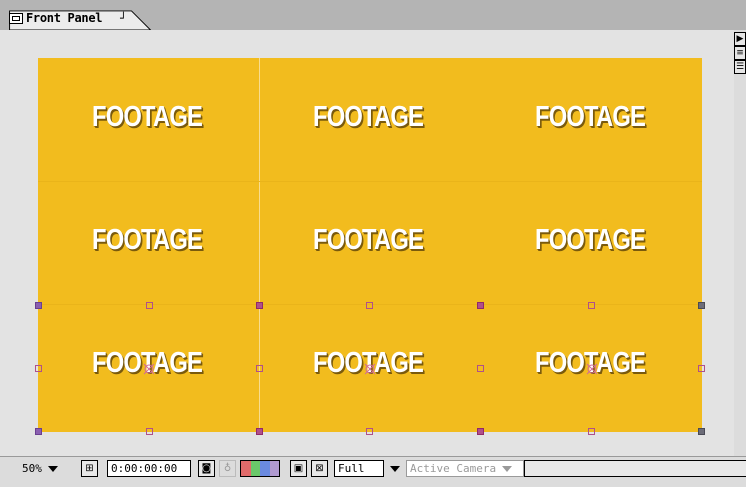  What do you see at coordinates (16, 18) in the screenshot?
I see `composition-icon` at bounding box center [16, 18].